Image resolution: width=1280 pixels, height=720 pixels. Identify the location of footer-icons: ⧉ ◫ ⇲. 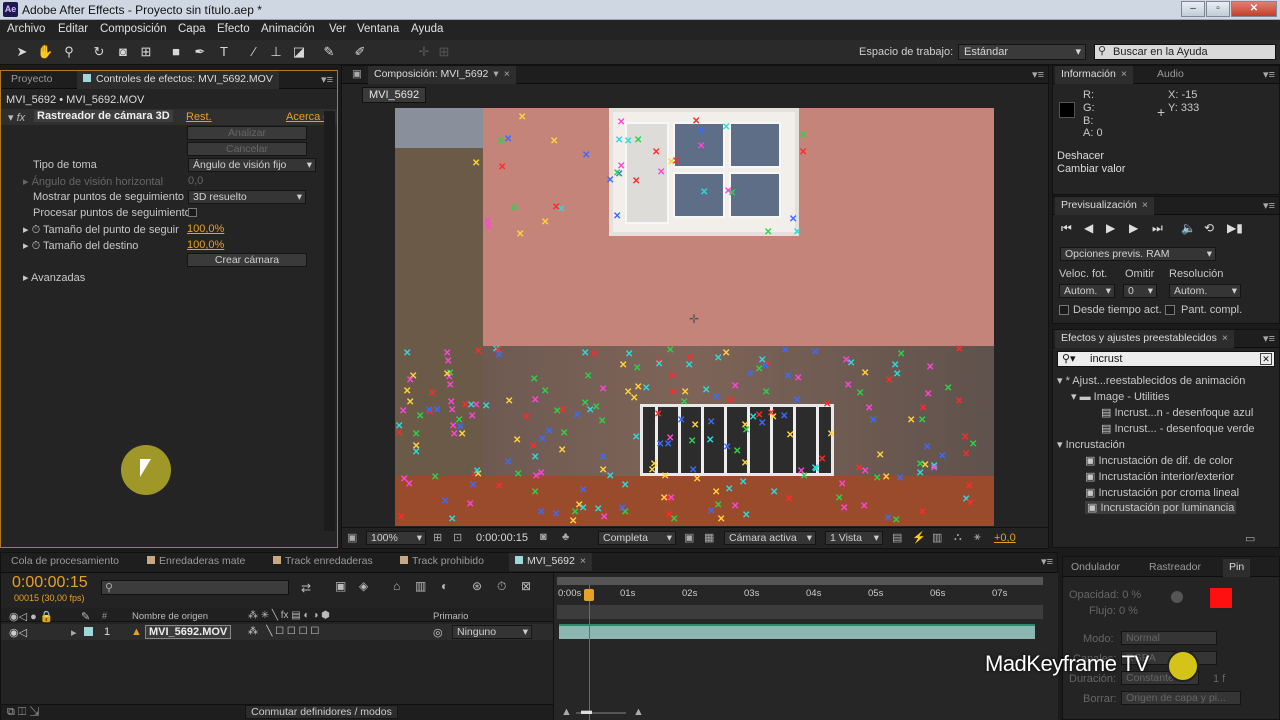
(23, 712).